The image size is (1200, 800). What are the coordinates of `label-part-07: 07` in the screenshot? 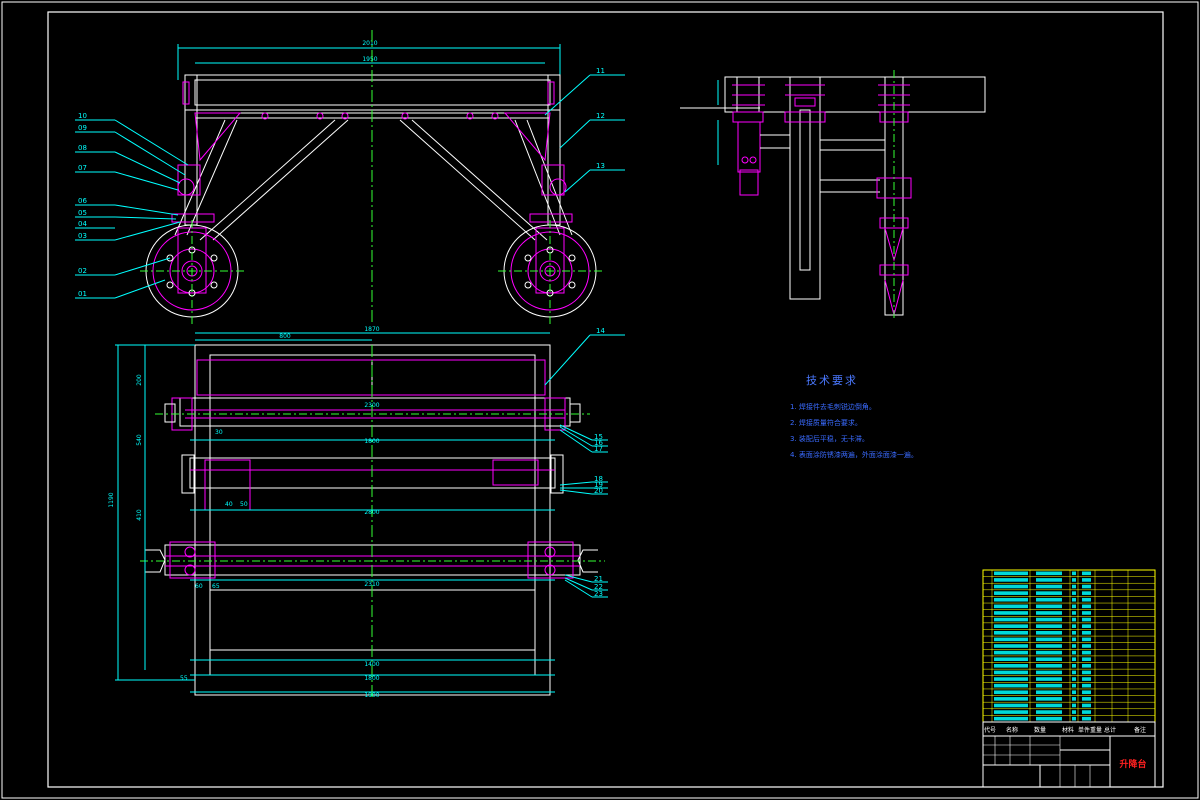 It's located at (82, 168).